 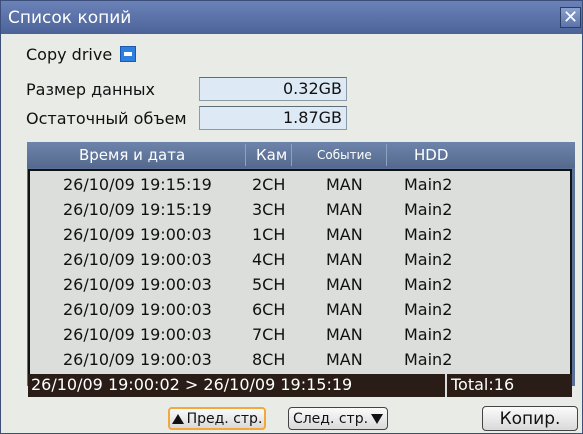 I want to click on prev-page-label: Пред. стр., so click(x=224, y=418).